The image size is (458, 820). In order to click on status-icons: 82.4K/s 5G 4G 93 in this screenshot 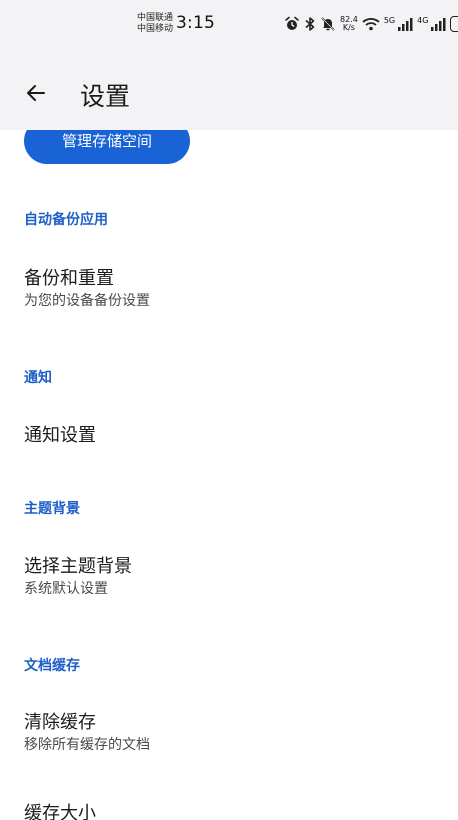, I will do `click(371, 24)`.